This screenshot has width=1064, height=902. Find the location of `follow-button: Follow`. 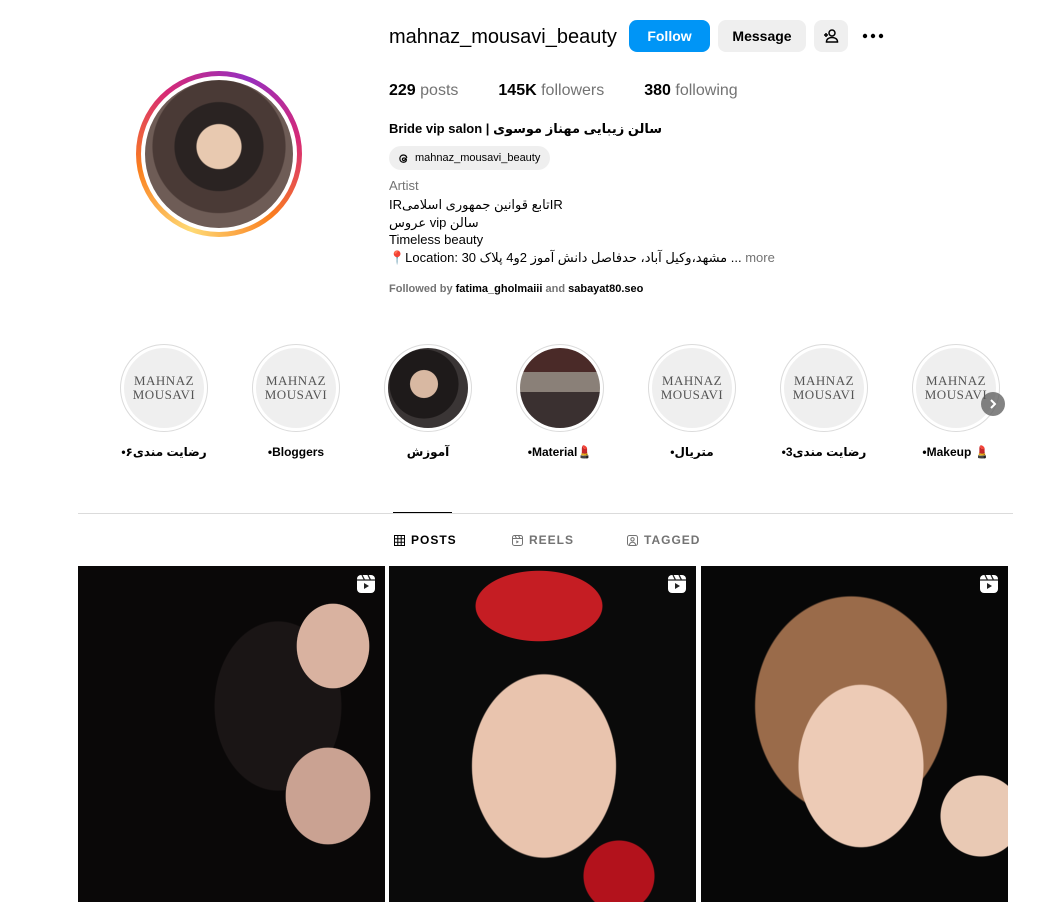

follow-button: Follow is located at coordinates (669, 36).